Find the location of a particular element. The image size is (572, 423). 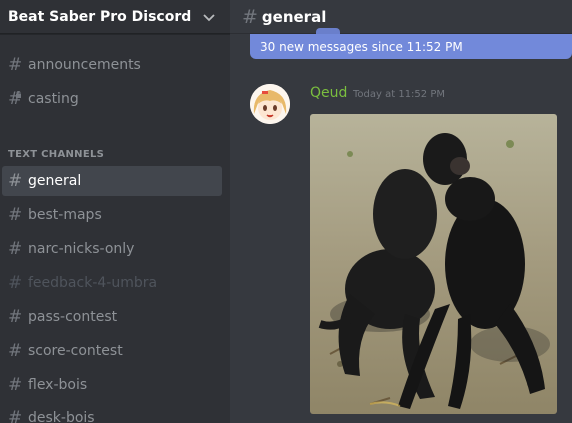

channel-narc-nicks-only: # narc-nicks-only is located at coordinates (112, 249).